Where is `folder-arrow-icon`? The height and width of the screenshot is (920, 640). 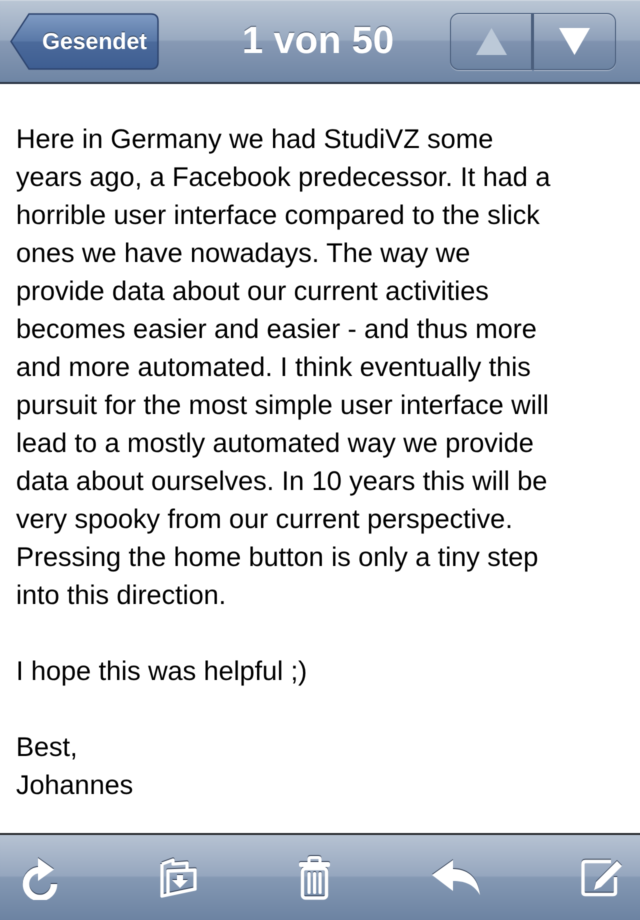 folder-arrow-icon is located at coordinates (179, 878).